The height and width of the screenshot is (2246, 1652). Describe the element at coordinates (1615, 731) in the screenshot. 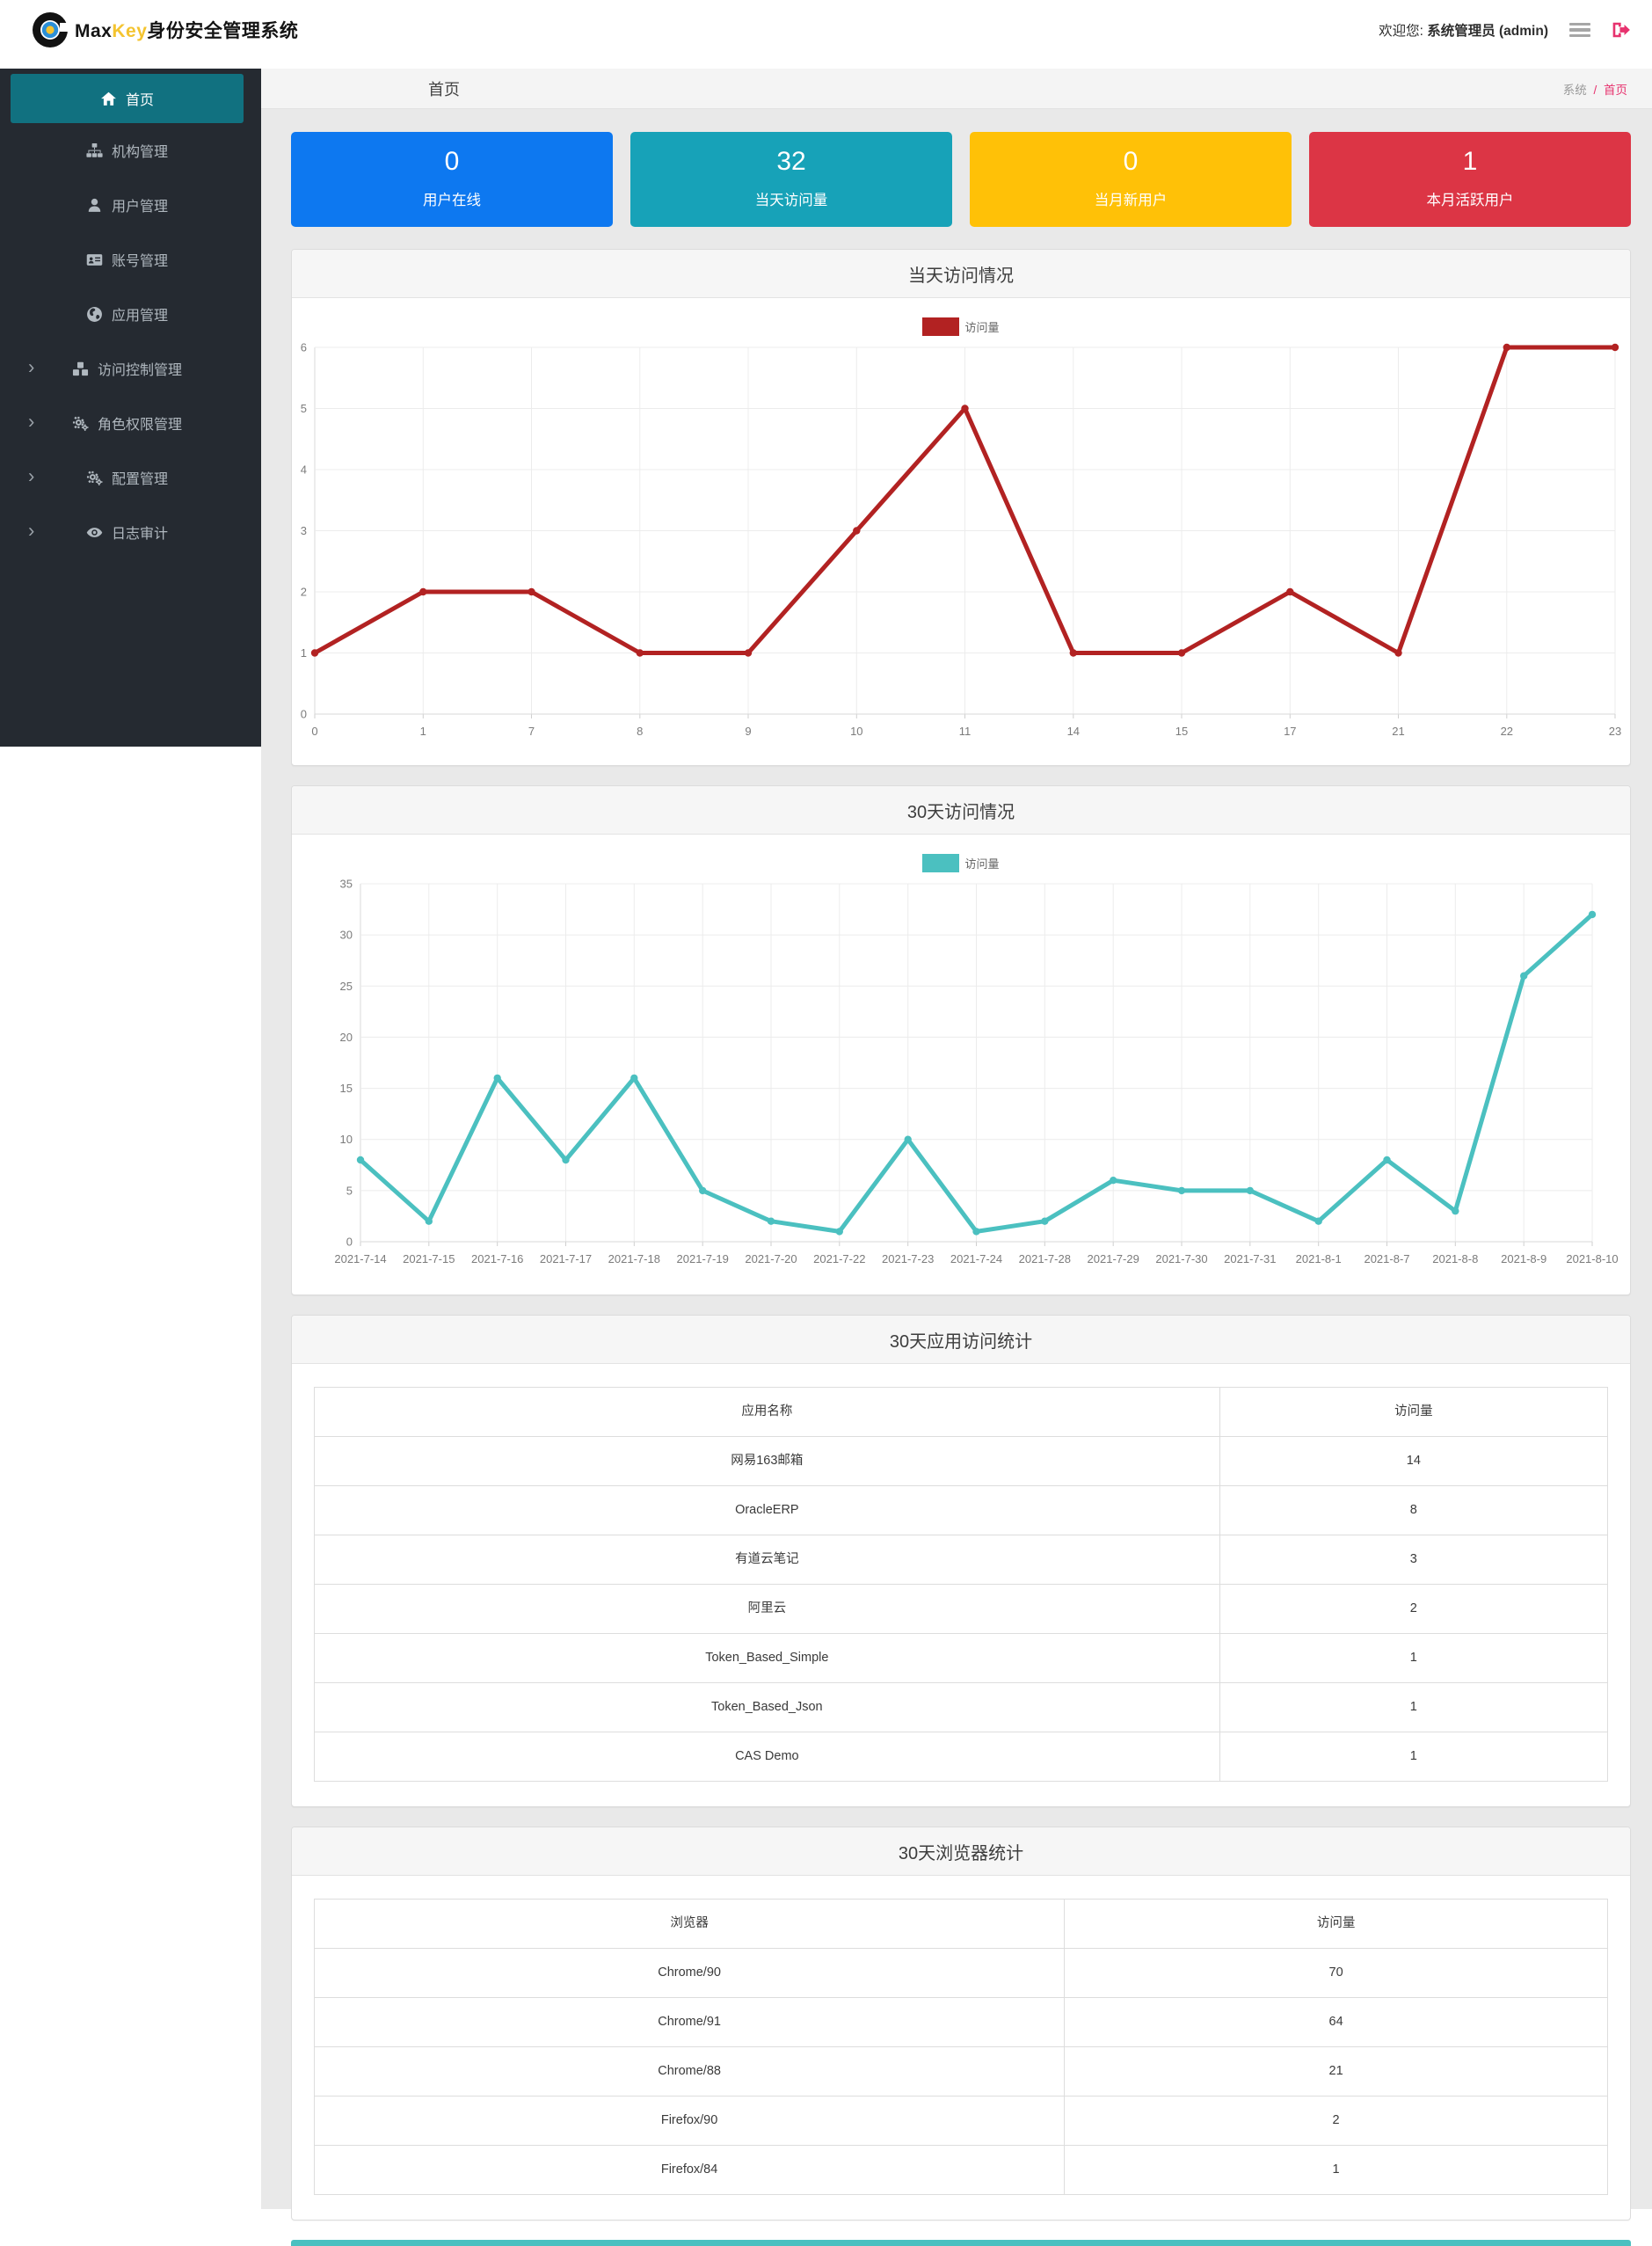

I see `svg-text: 23` at that location.